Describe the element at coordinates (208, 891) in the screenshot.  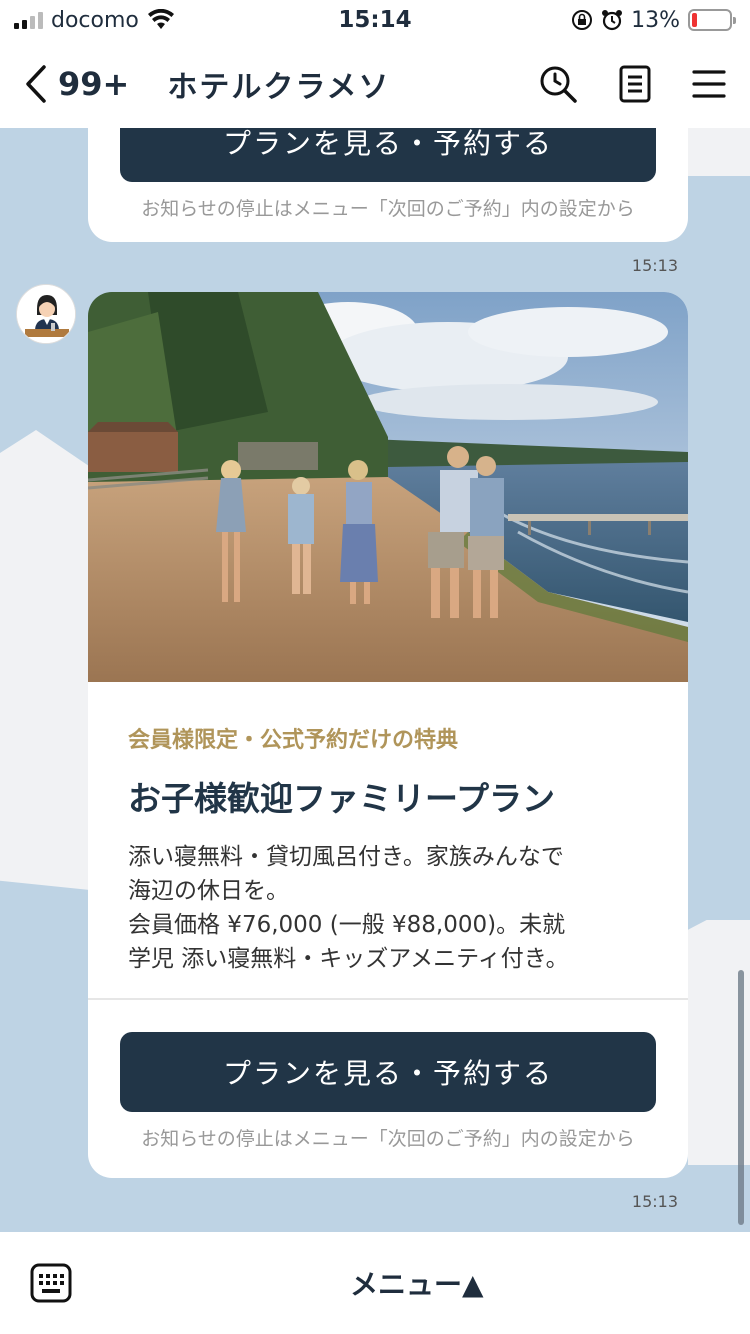
I see `description-line: 海辺の休日を。` at that location.